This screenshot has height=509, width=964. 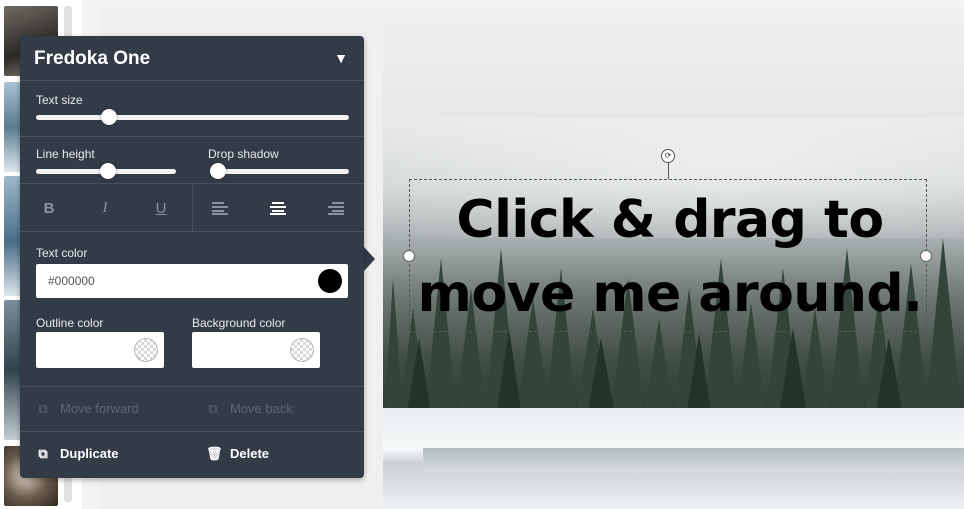 What do you see at coordinates (213, 408) in the screenshot?
I see `move-back-icon: ⧉` at bounding box center [213, 408].